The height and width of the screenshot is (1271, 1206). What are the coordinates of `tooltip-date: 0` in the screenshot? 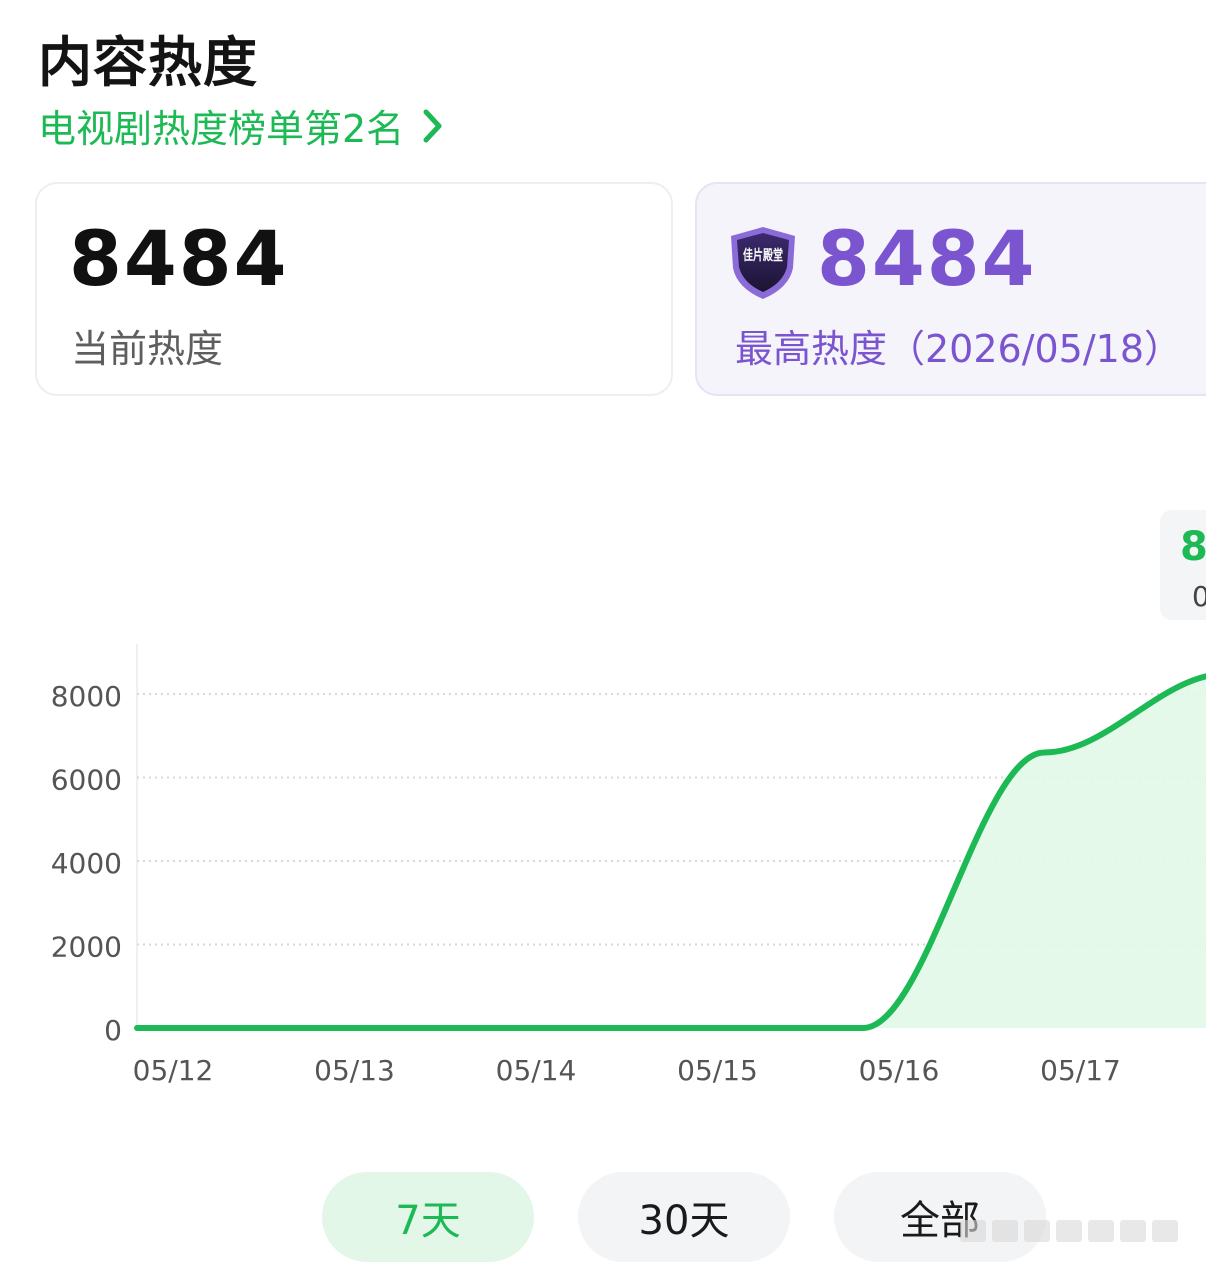 It's located at (1199, 596).